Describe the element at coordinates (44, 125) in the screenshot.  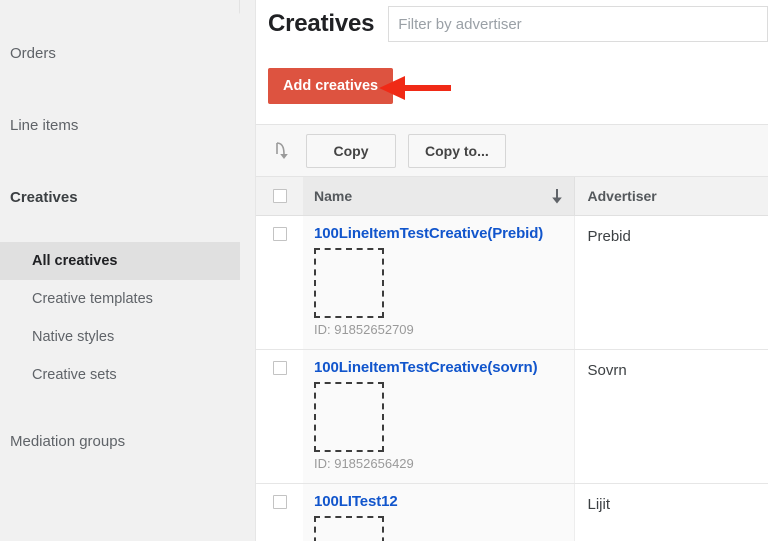
I see `sidebar-item-label: Line items` at that location.